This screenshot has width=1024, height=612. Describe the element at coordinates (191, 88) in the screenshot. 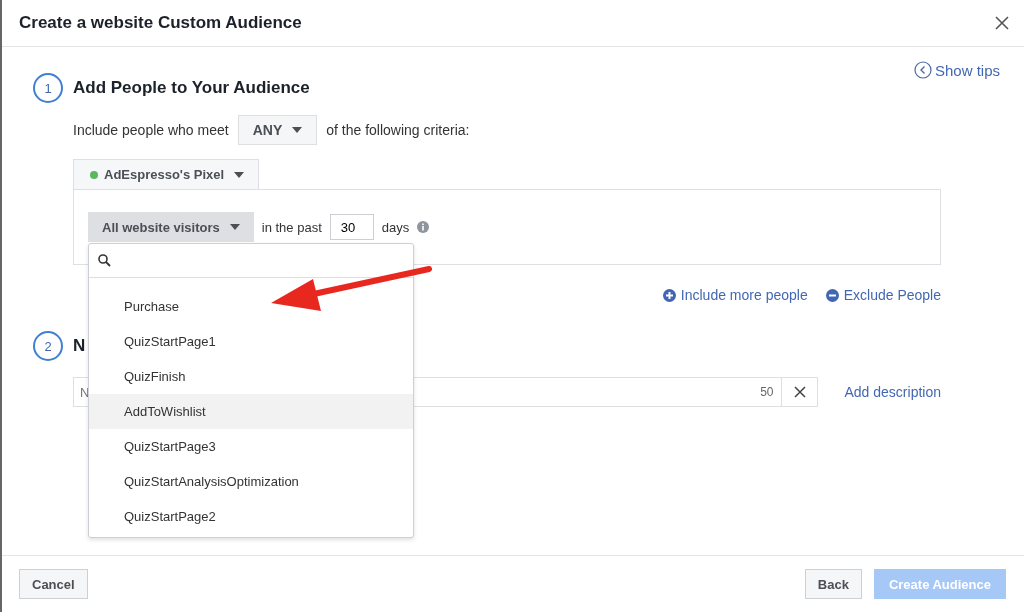

I see `step-heading: Add People to Your Audience` at that location.